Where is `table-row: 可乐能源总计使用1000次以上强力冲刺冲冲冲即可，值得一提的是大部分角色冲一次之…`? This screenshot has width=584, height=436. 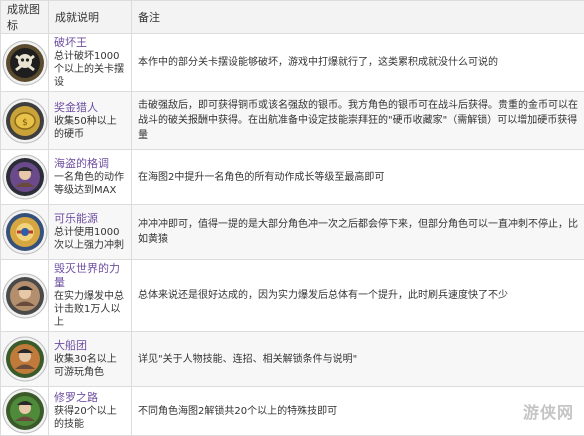
table-row: 可乐能源总计使用1000次以上强力冲刺冲冲冲即可，值得一提的是大部分角色冲一次之… is located at coordinates (292, 232).